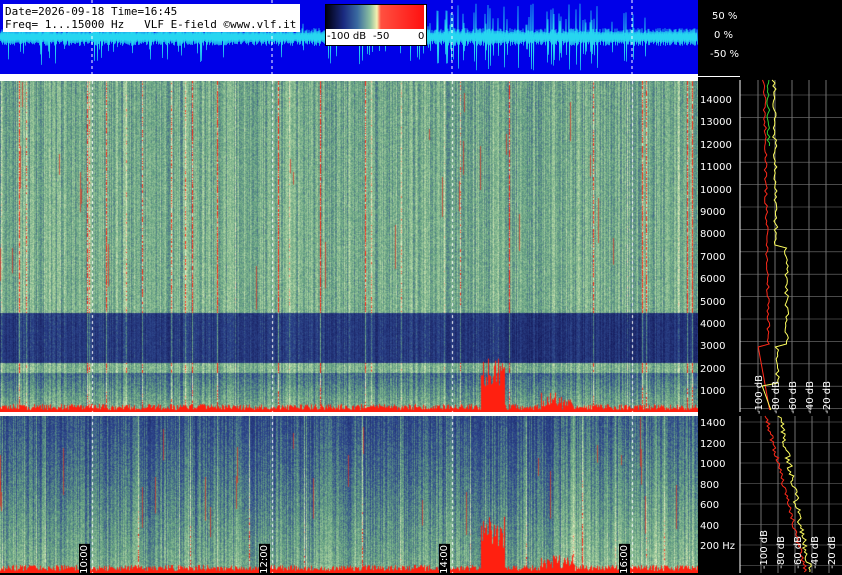 This screenshot has height=575, width=842. I want to click on freq-tick-bottom: 1200, so click(713, 444).